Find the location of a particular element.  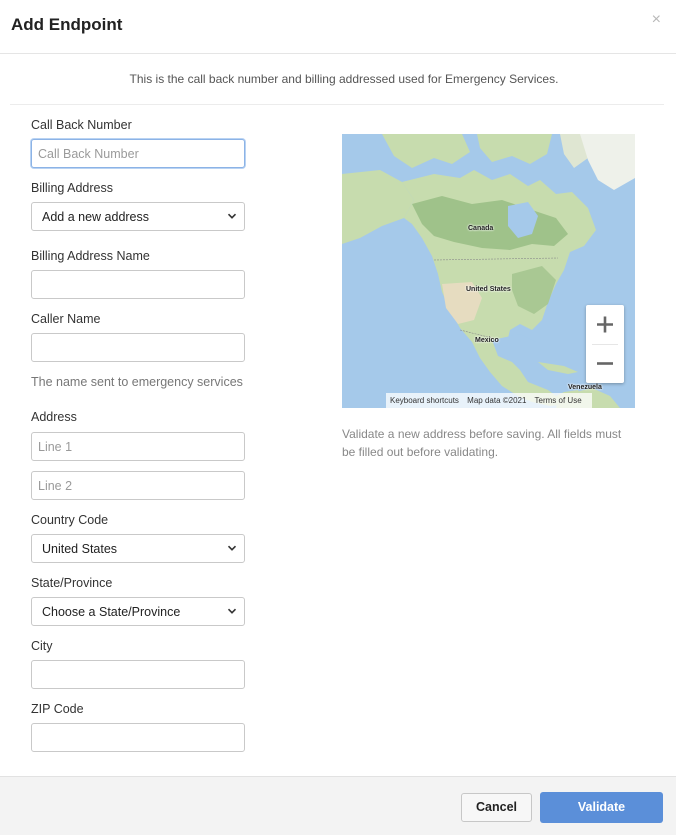

map-label-mexico: Mexico is located at coordinates (487, 340).